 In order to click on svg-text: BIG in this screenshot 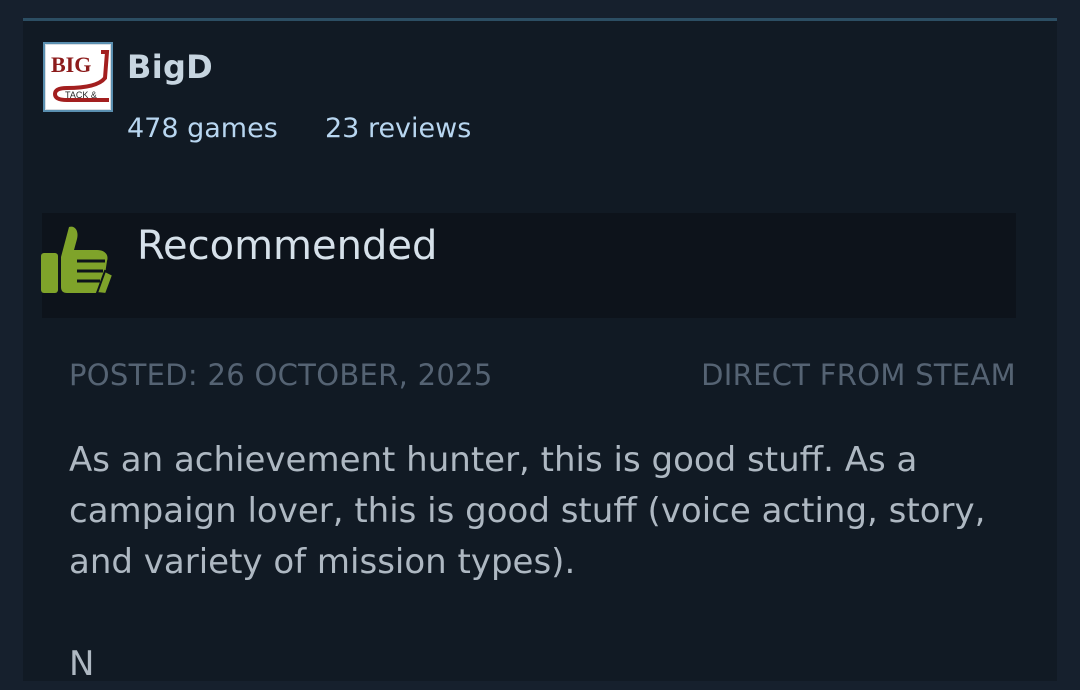, I will do `click(71, 64)`.